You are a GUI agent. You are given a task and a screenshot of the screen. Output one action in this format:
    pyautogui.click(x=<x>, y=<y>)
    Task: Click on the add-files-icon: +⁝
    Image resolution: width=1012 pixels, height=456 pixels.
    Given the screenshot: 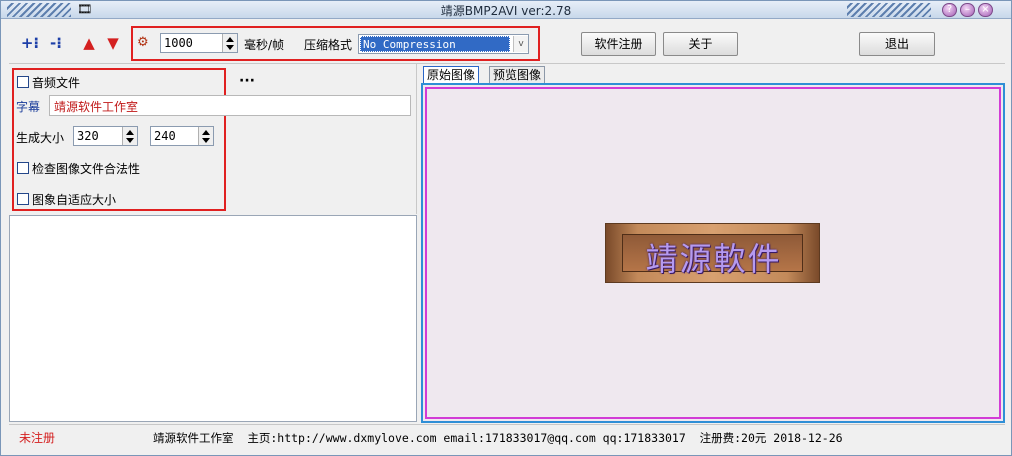 What is the action you would take?
    pyautogui.click(x=30, y=43)
    